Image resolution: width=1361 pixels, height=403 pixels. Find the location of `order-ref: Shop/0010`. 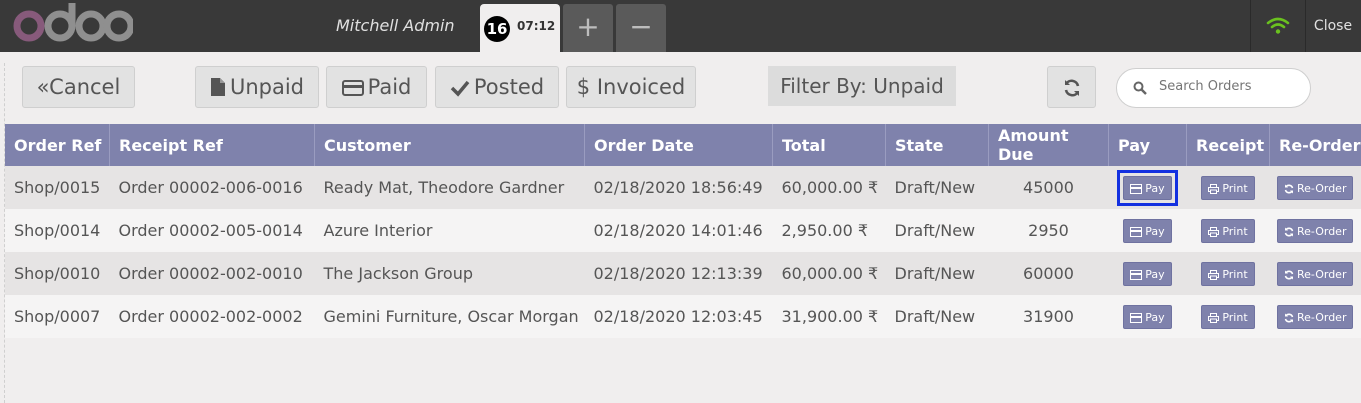

order-ref: Shop/0010 is located at coordinates (57, 273).